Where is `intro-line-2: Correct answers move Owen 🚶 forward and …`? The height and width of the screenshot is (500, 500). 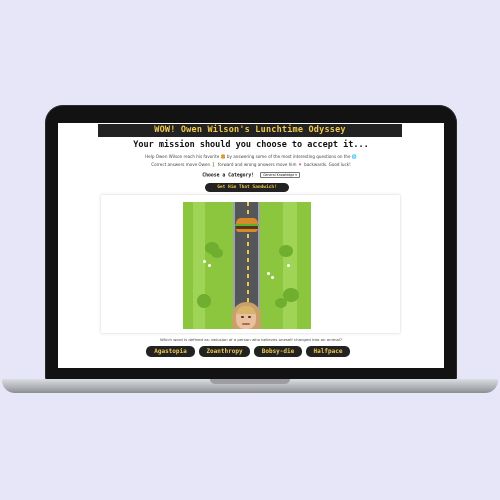 intro-line-2: Correct answers move Owen 🚶 forward and … is located at coordinates (251, 164).